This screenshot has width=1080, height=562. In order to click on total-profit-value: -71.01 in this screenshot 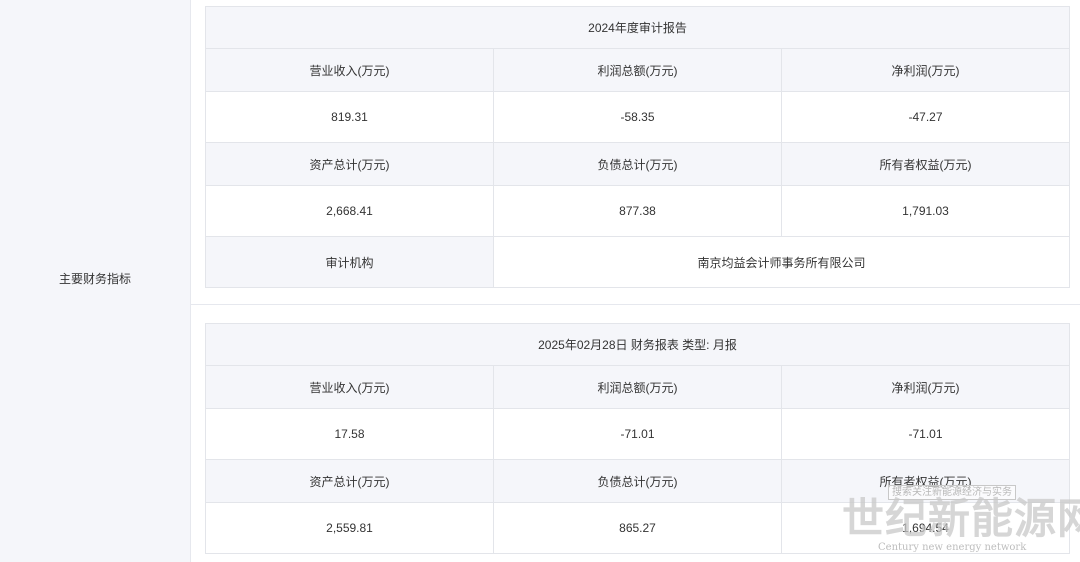, I will do `click(637, 434)`.